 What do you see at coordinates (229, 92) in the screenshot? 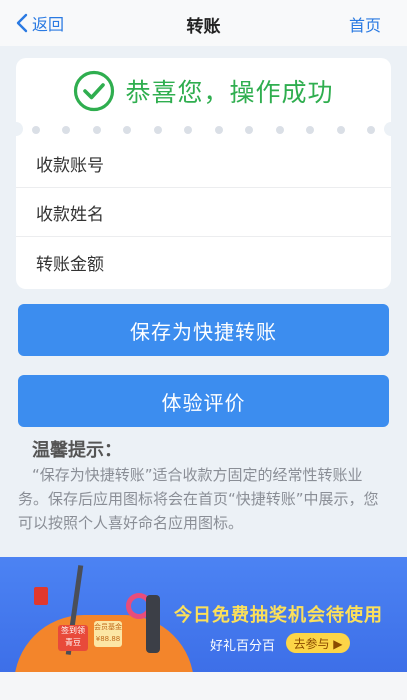
I see `success-message: 恭喜您，操作成功` at bounding box center [229, 92].